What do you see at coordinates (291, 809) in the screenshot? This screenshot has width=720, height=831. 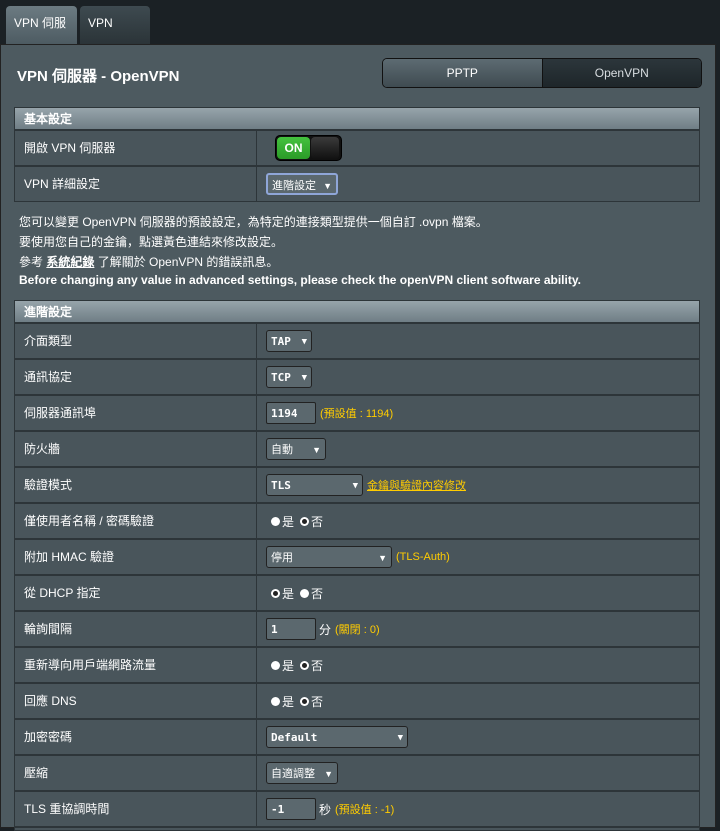 I see `tls-renegotiation-input: -1` at bounding box center [291, 809].